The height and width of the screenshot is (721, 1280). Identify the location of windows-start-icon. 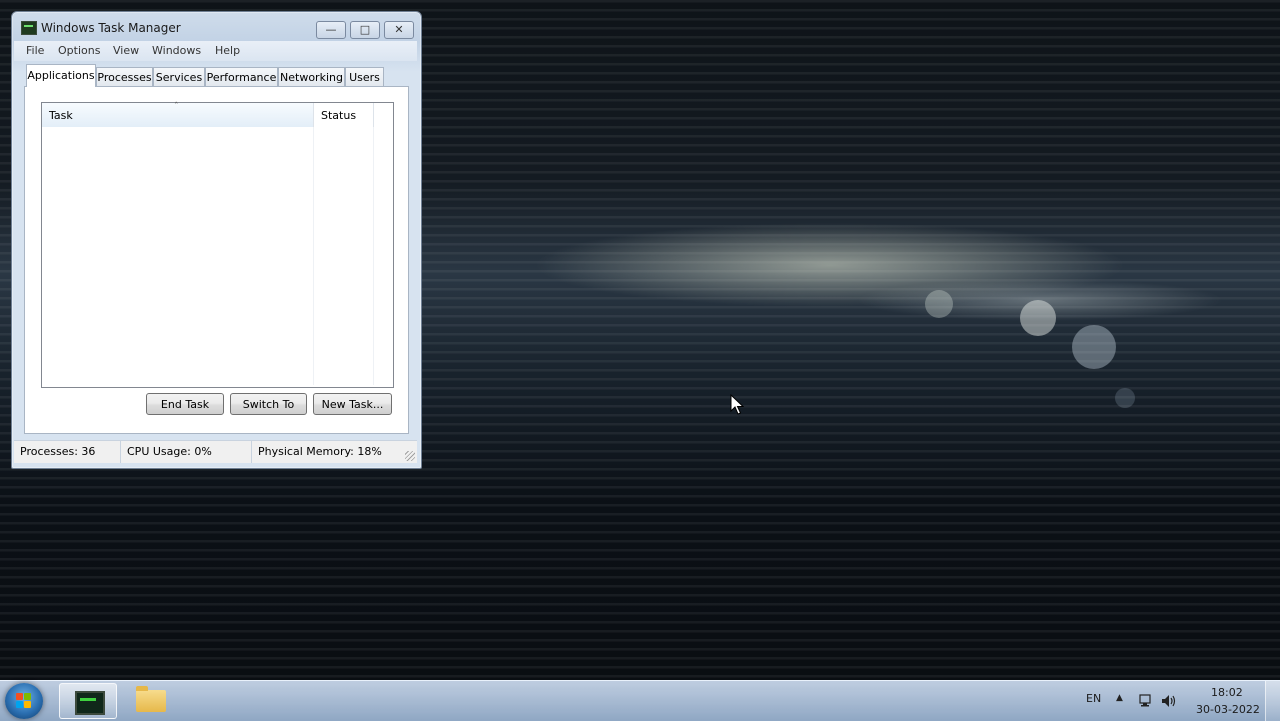
(24, 701).